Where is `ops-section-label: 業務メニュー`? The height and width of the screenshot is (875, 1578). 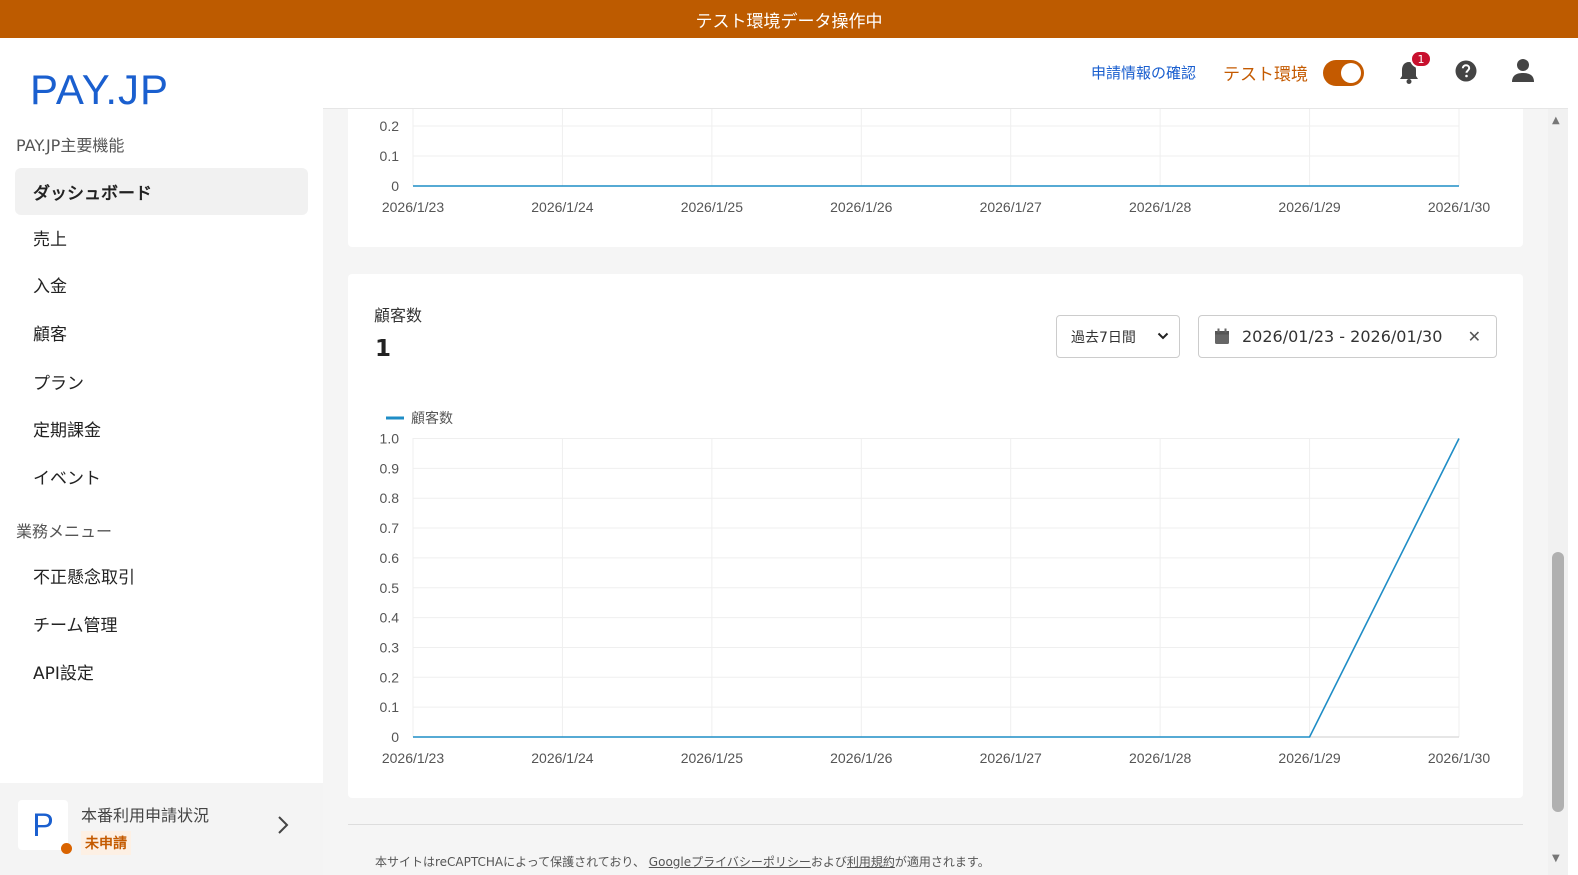 ops-section-label: 業務メニュー is located at coordinates (64, 531).